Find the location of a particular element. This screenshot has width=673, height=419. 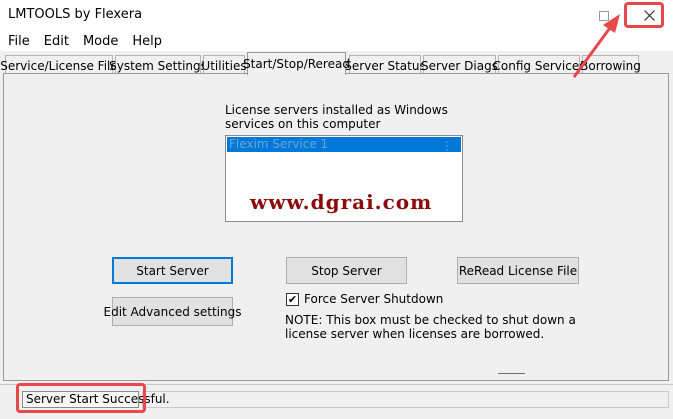

menu-edit: Edit is located at coordinates (55, 41).